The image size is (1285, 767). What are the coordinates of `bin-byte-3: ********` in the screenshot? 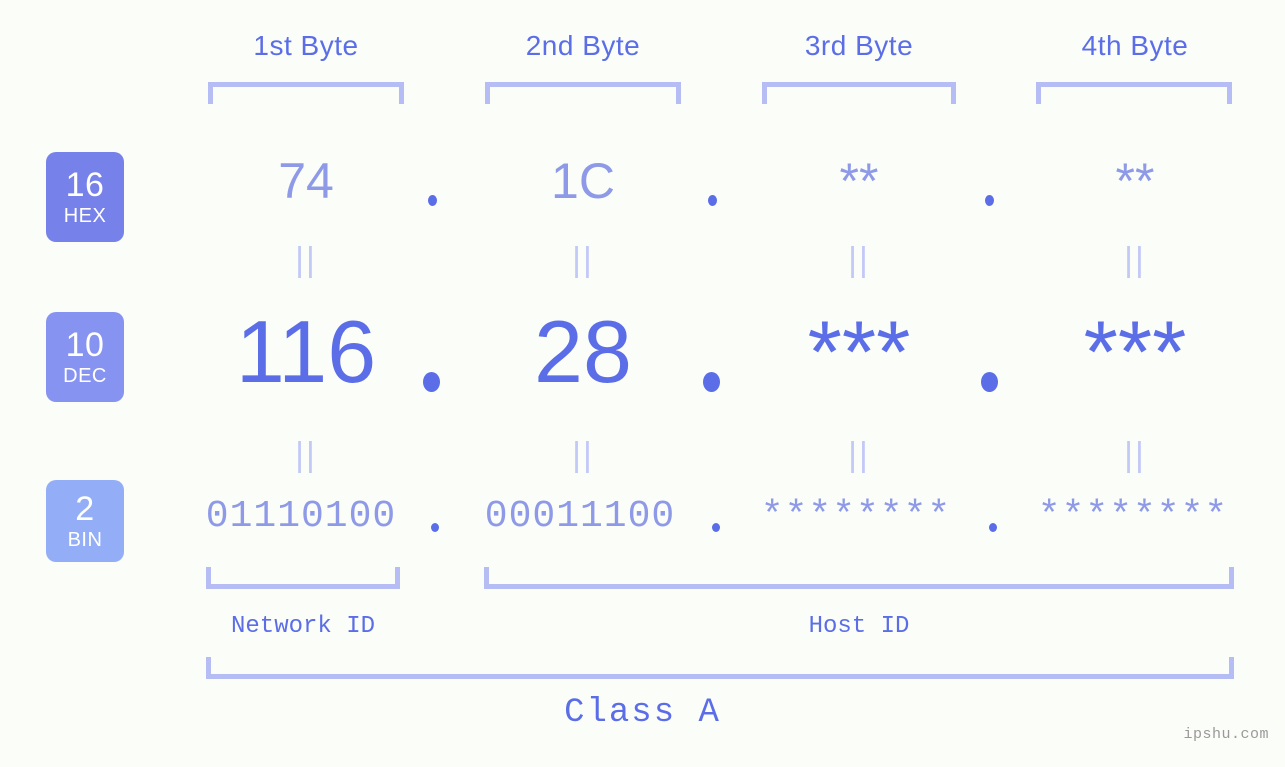 It's located at (856, 516).